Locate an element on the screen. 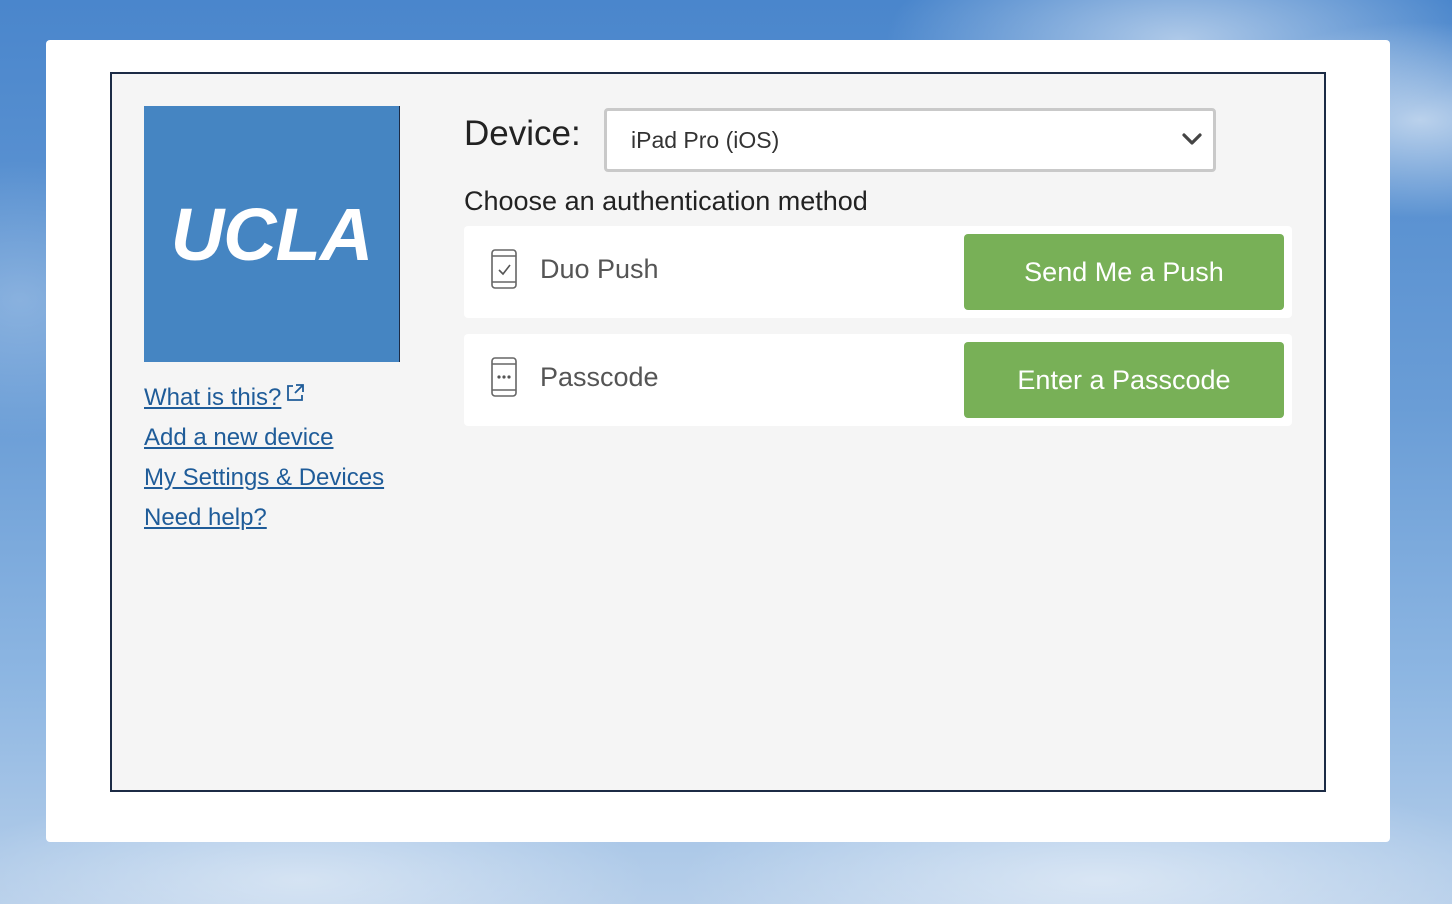 The image size is (1452, 904). method-label-passcode: Passcode is located at coordinates (599, 377).